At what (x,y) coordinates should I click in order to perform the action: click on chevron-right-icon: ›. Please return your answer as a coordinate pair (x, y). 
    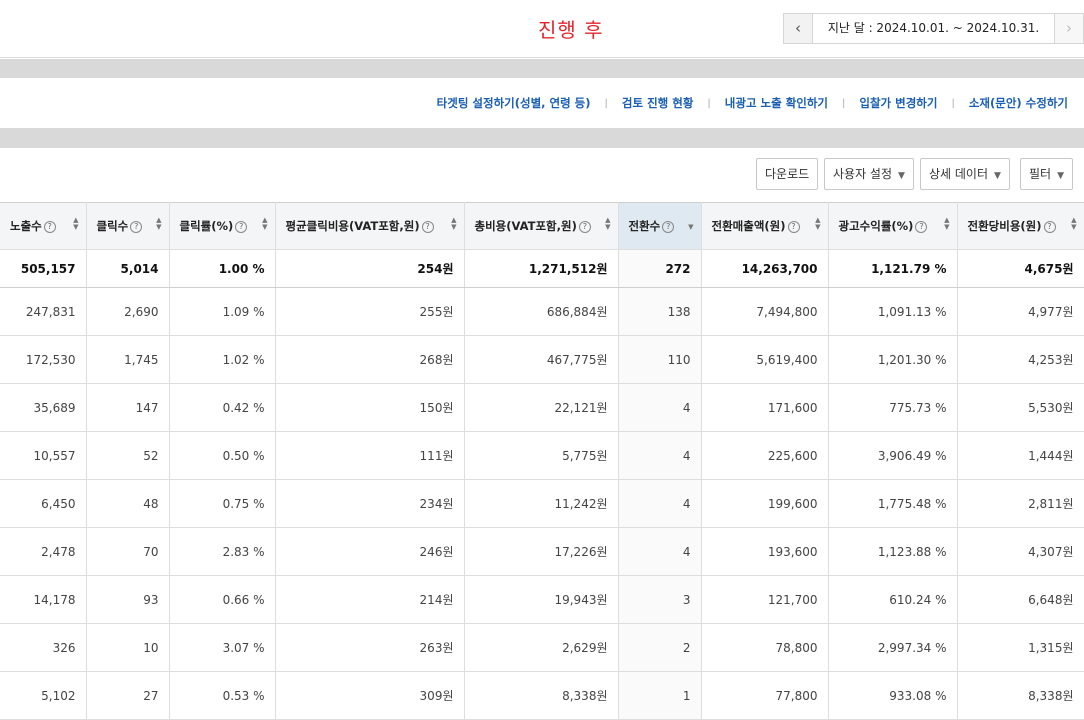
    Looking at the image, I should click on (1068, 28).